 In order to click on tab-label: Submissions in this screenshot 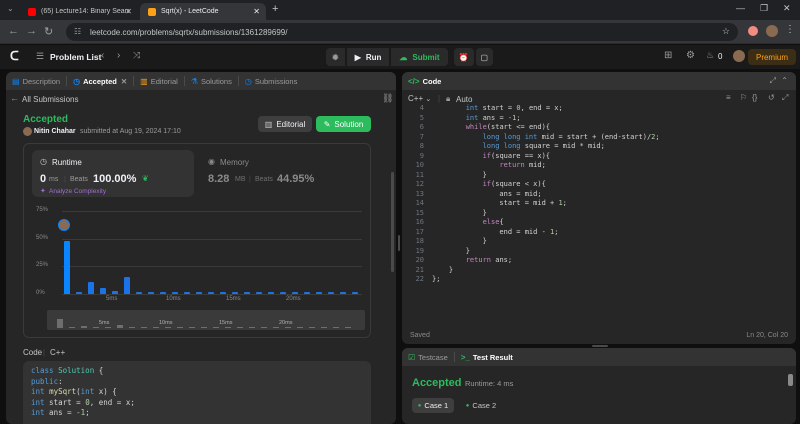, I will do `click(276, 81)`.